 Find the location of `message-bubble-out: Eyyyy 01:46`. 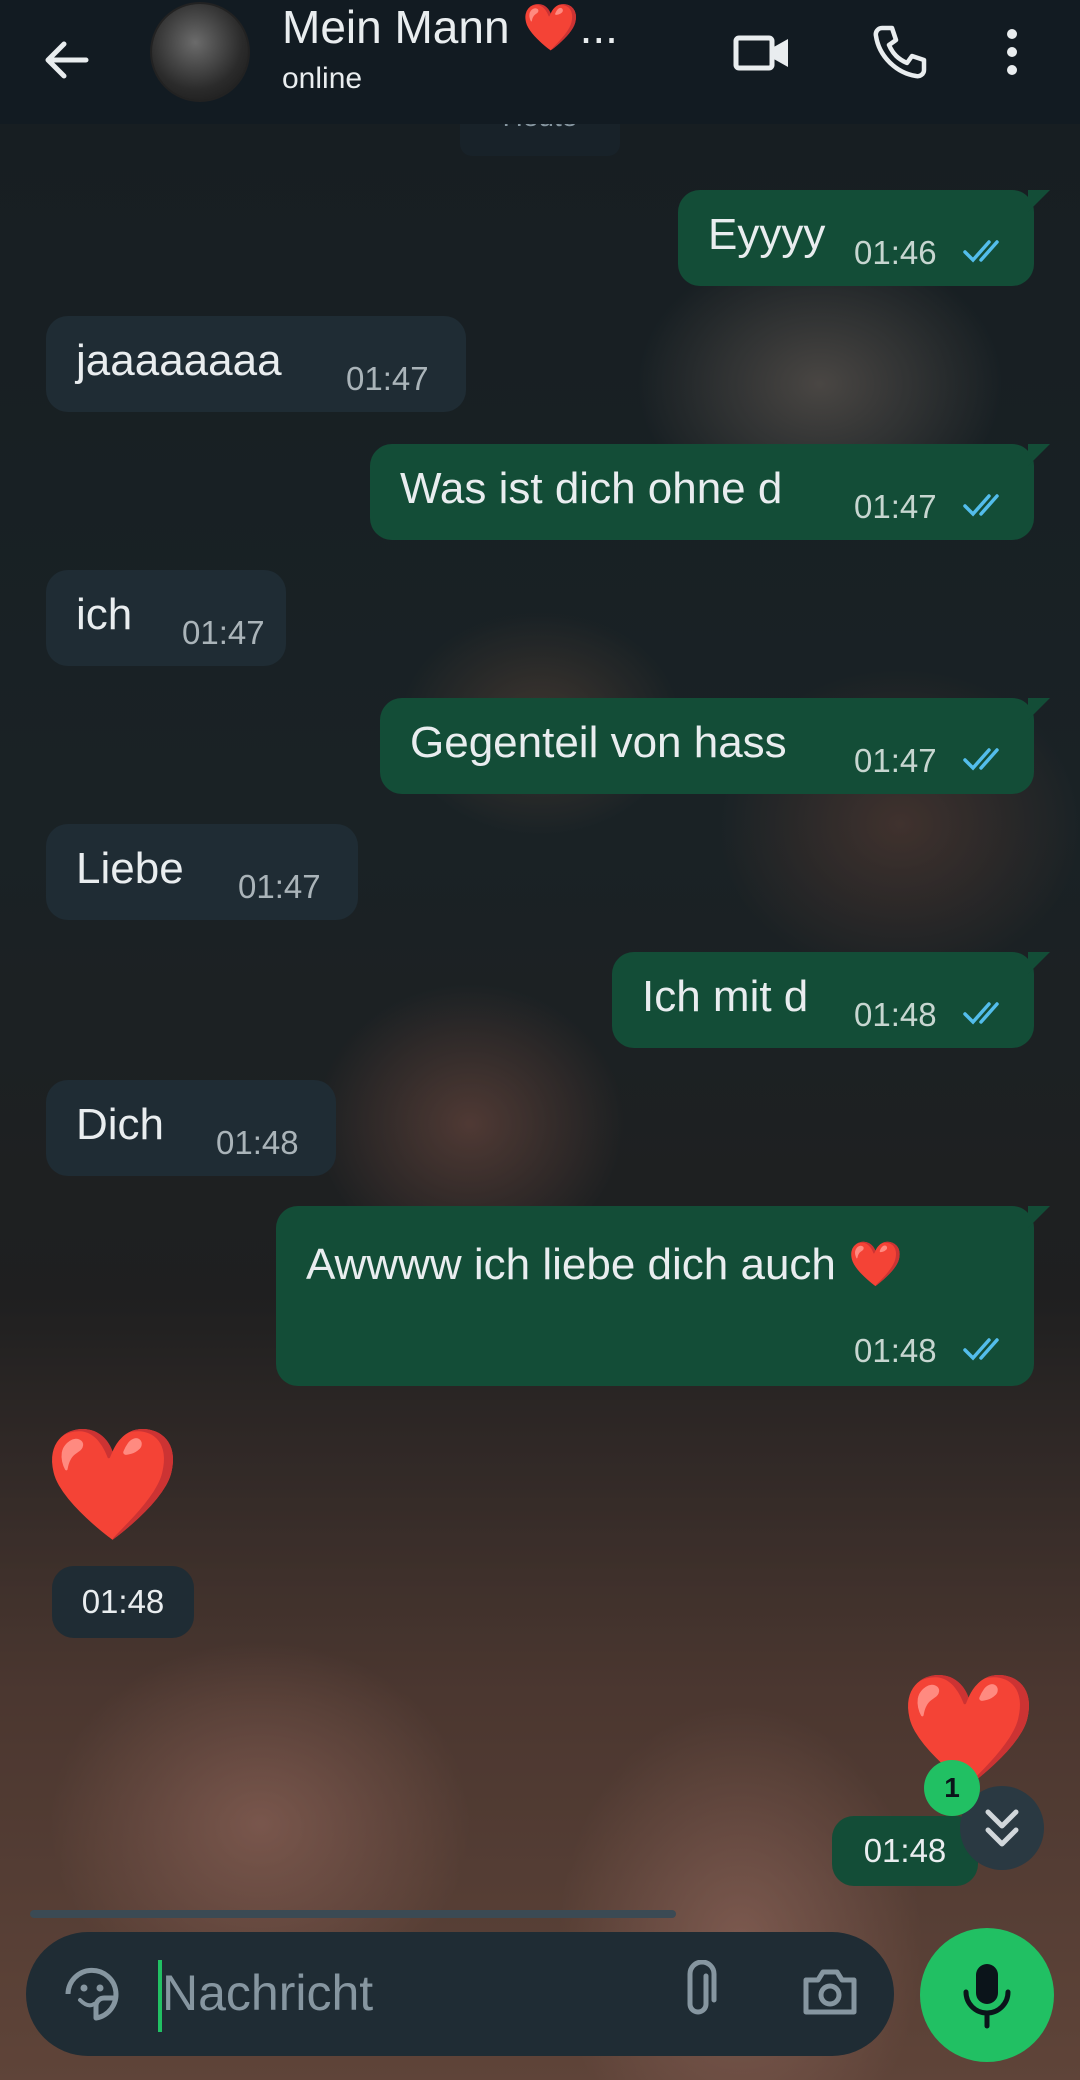

message-bubble-out: Eyyyy 01:46 is located at coordinates (864, 238).